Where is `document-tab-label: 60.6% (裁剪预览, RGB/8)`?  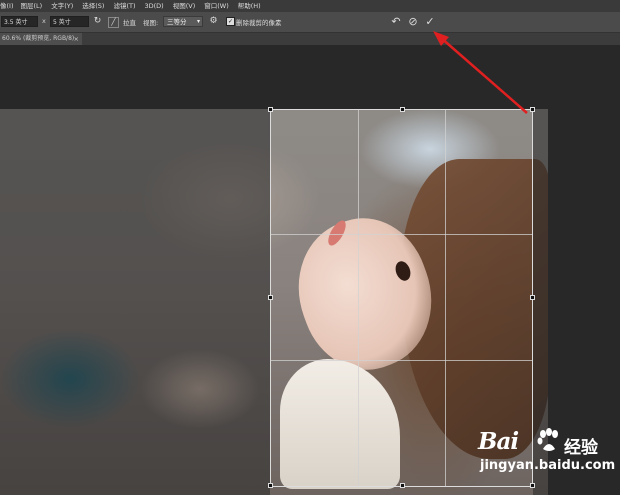
document-tab-label: 60.6% (裁剪预览, RGB/8) is located at coordinates (38, 38).